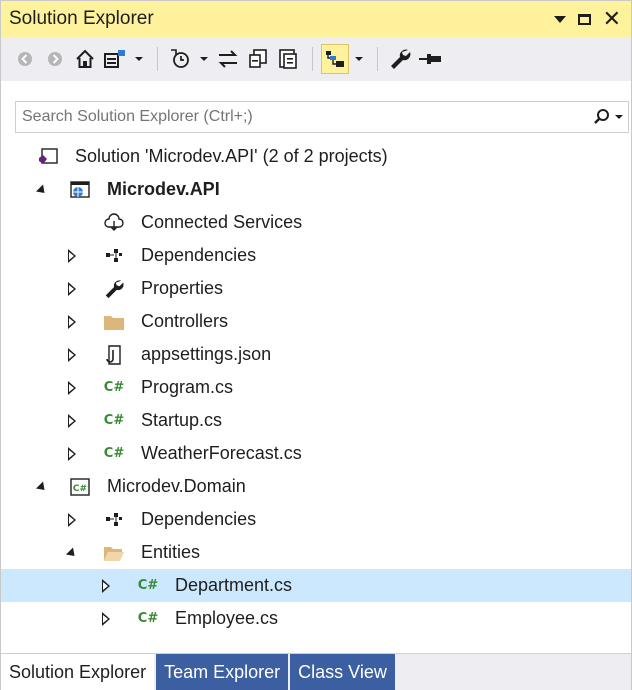 The image size is (632, 690). Describe the element at coordinates (114, 553) in the screenshot. I see `open-folder-icon` at that location.